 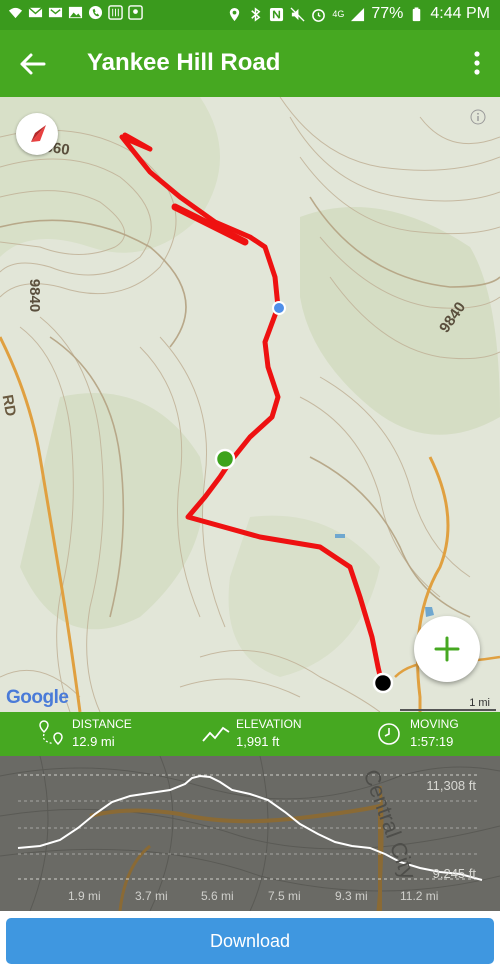 What do you see at coordinates (35, 295) in the screenshot?
I see `contour-label: 9840` at bounding box center [35, 295].